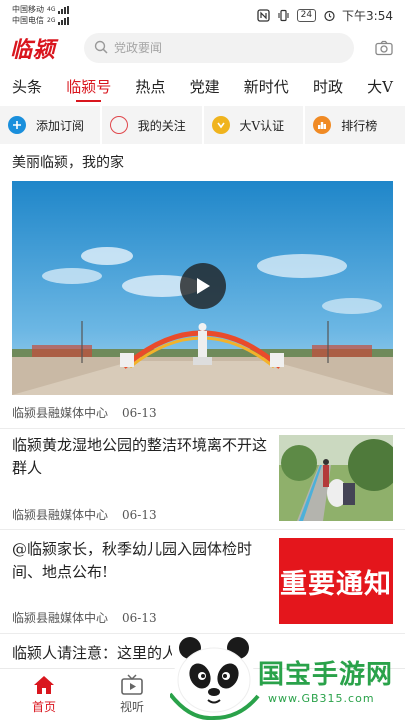 The image size is (405, 720). What do you see at coordinates (284, 15) in the screenshot?
I see `vibrate-icon` at bounding box center [284, 15].